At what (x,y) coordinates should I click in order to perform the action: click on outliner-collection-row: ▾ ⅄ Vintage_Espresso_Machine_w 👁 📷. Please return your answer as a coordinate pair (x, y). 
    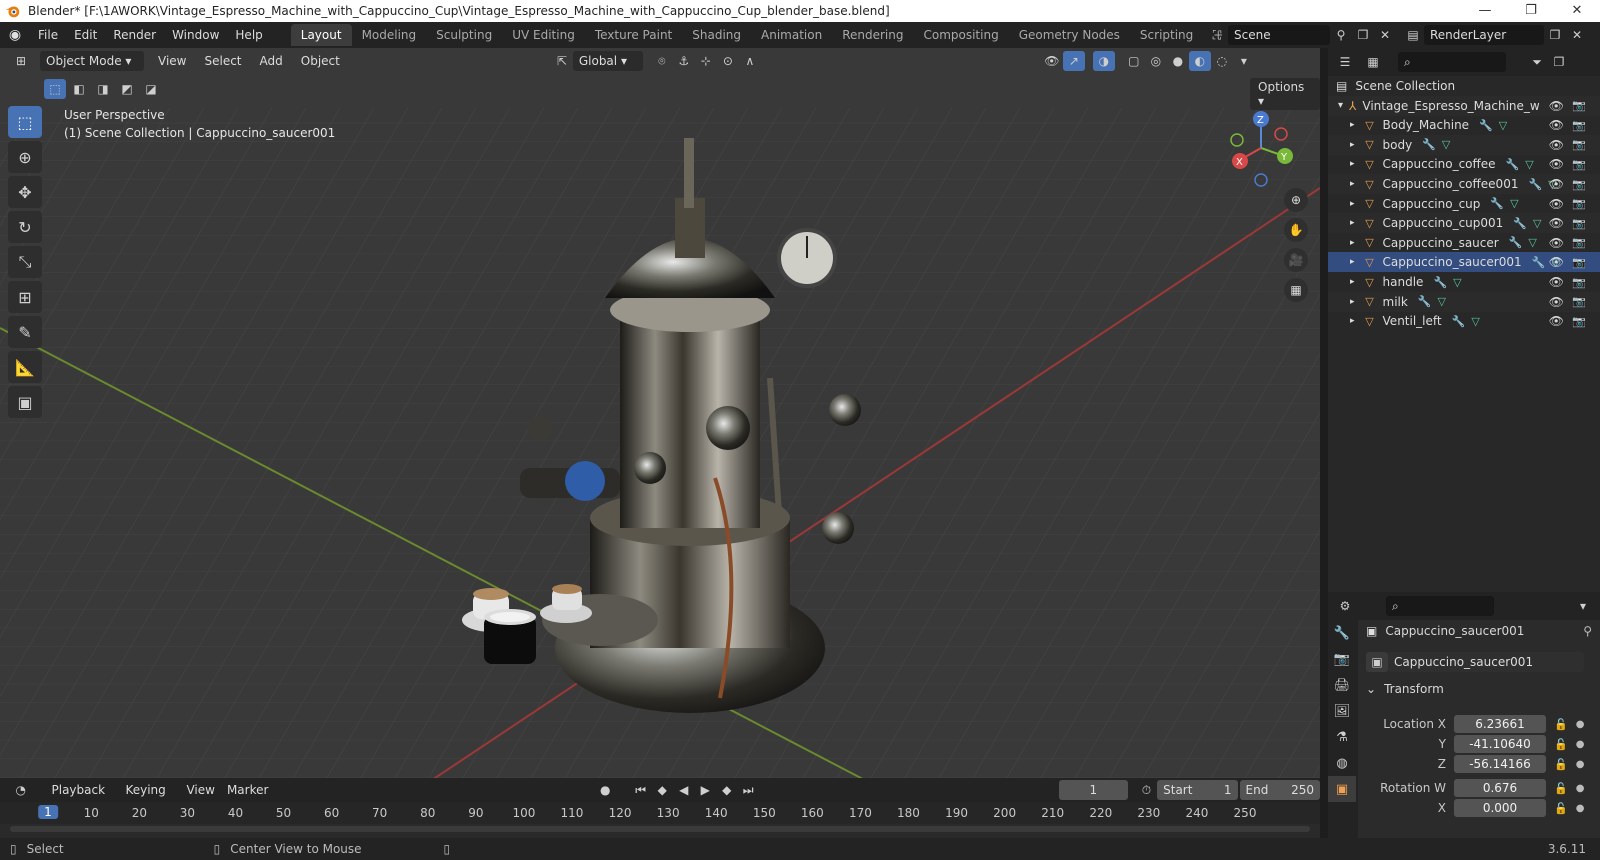
    Looking at the image, I should click on (1464, 105).